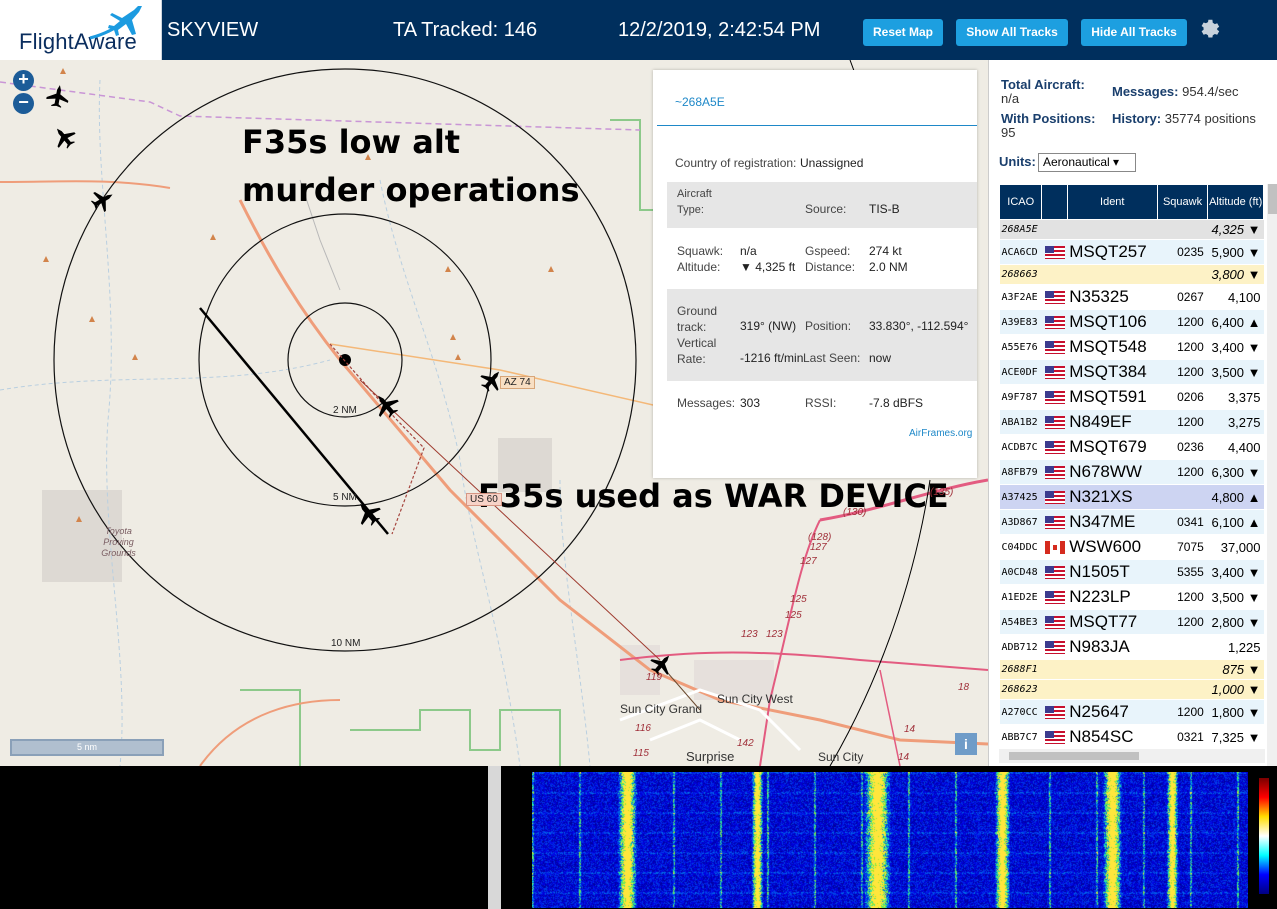 Image resolution: width=1277 pixels, height=909 pixels. What do you see at coordinates (1235, 622) in the screenshot?
I see `row-altitude: 2,800 ▼` at bounding box center [1235, 622].